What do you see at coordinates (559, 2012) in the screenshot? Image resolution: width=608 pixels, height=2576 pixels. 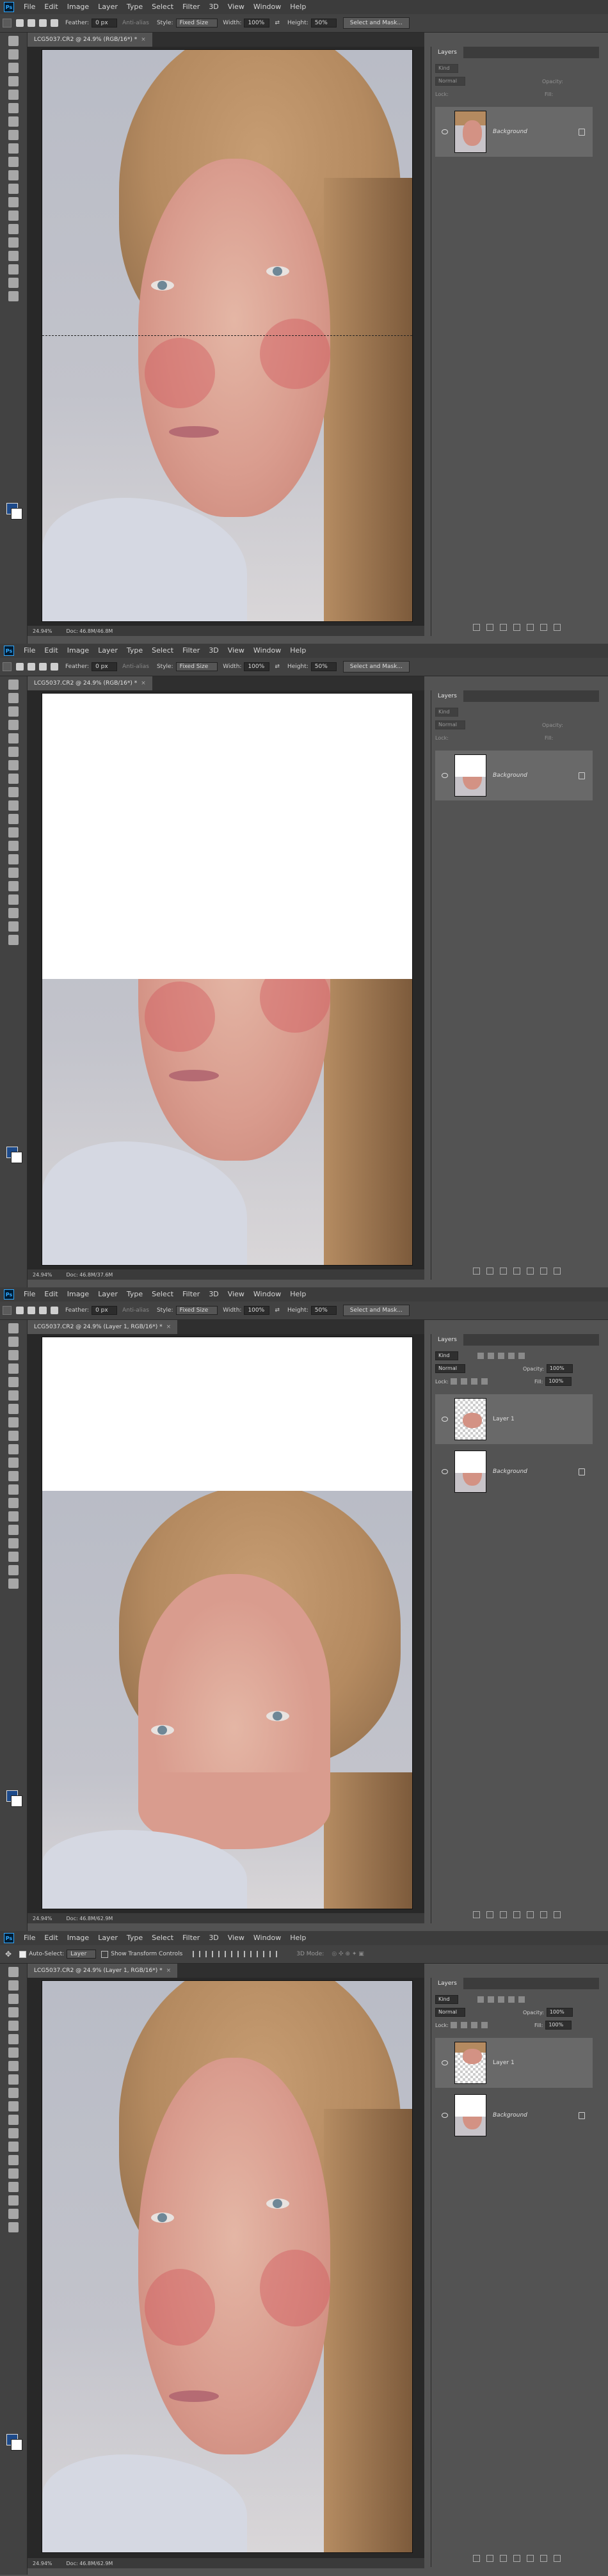 I see `opacity-input: 100%` at bounding box center [559, 2012].